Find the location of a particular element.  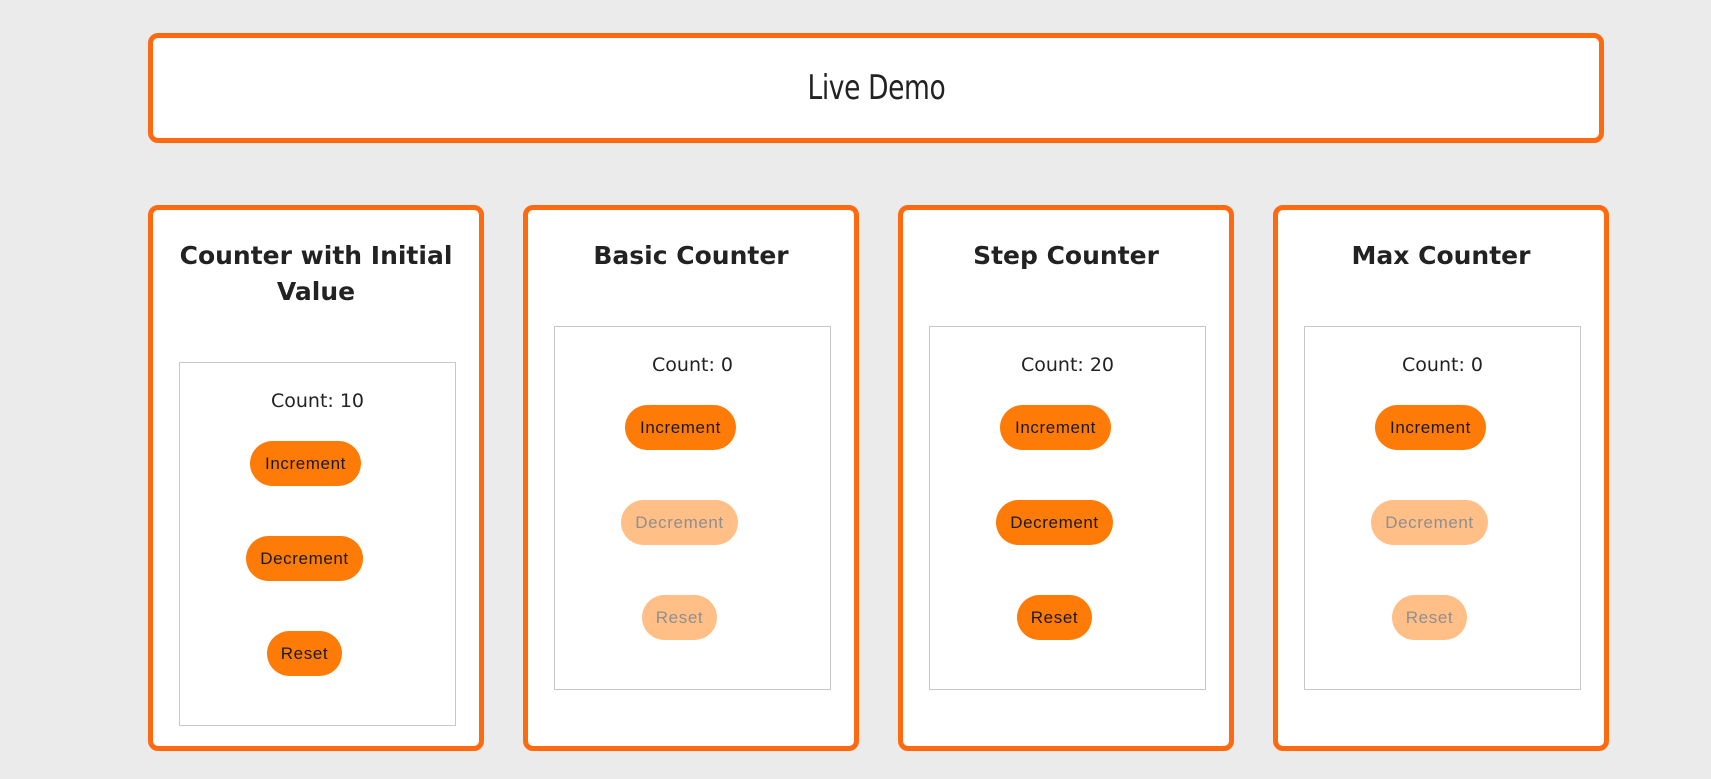

card-title: Basic Counter is located at coordinates (691, 255).